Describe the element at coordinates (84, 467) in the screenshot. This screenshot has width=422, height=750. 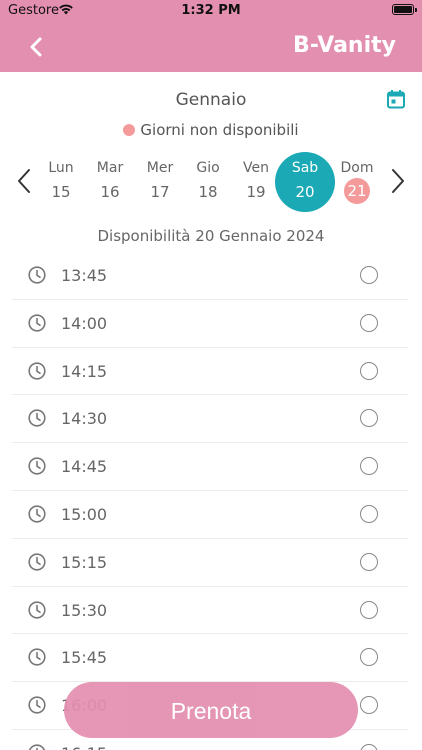
I see `slot-time: 14:45` at that location.